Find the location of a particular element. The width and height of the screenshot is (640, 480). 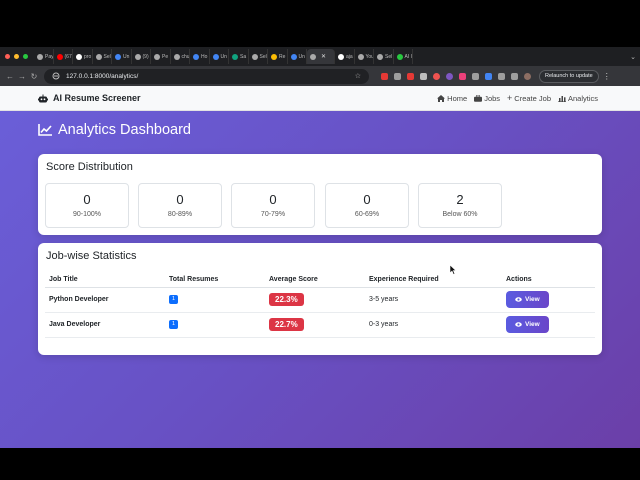

score-bucket: 0 90-100% is located at coordinates (87, 205).